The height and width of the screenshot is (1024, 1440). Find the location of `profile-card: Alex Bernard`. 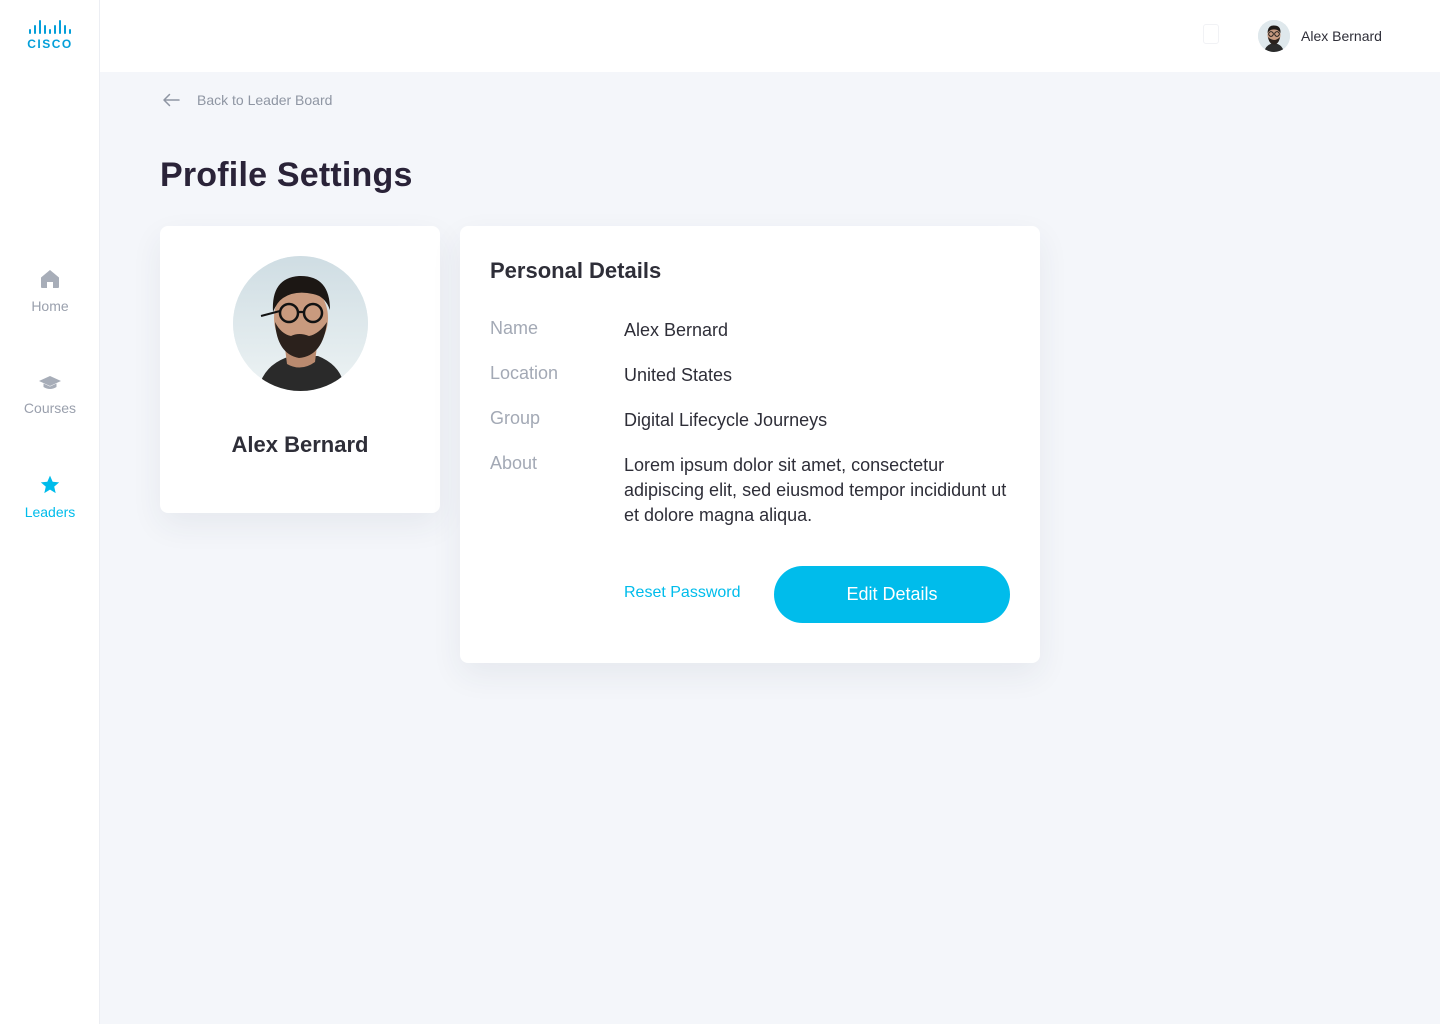

profile-card: Alex Bernard is located at coordinates (300, 369).